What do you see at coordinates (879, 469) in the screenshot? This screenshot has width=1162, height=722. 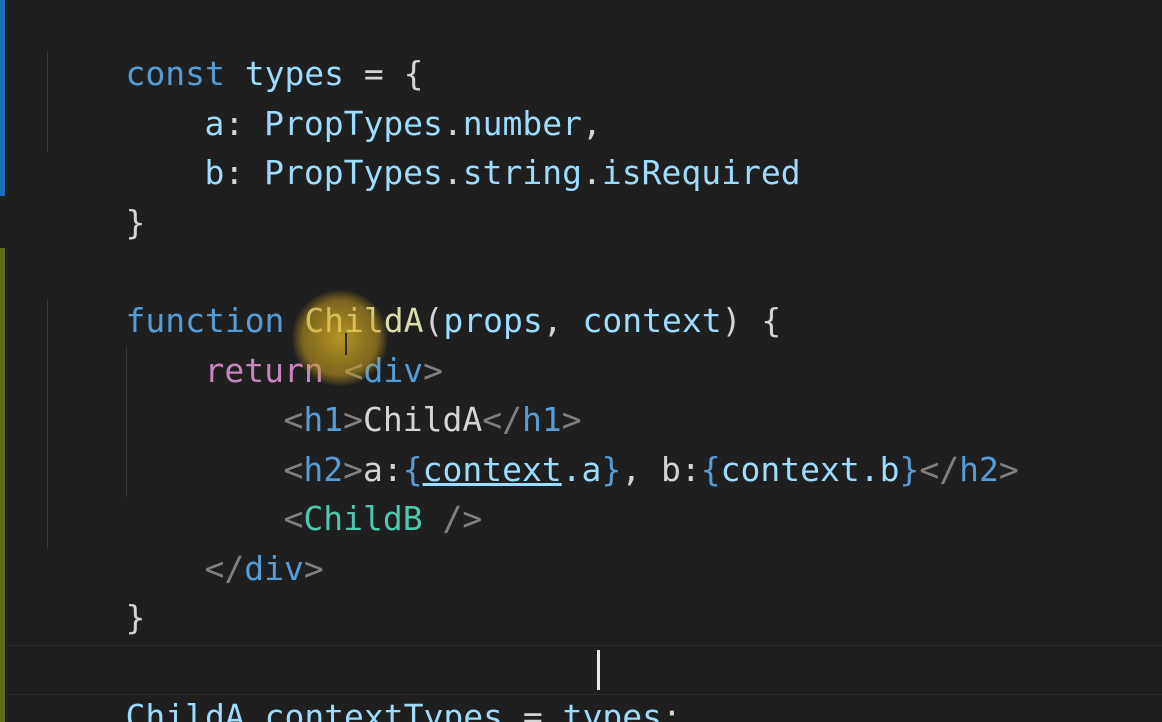 I see `token-property: .b` at bounding box center [879, 469].